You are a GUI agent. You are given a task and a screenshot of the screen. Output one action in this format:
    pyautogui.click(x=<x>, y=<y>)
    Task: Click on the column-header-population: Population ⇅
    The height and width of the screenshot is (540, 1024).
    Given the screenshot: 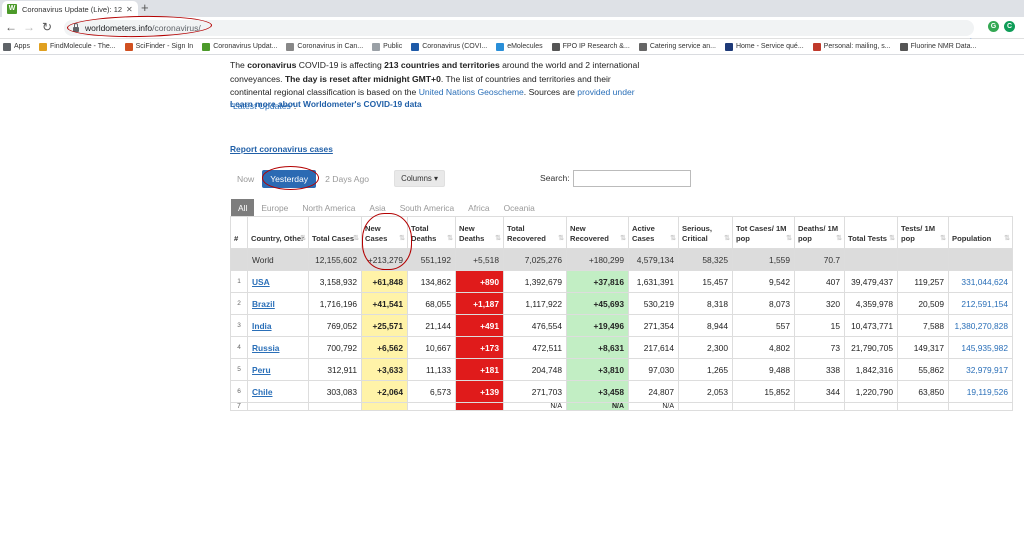 What is the action you would take?
    pyautogui.click(x=980, y=232)
    